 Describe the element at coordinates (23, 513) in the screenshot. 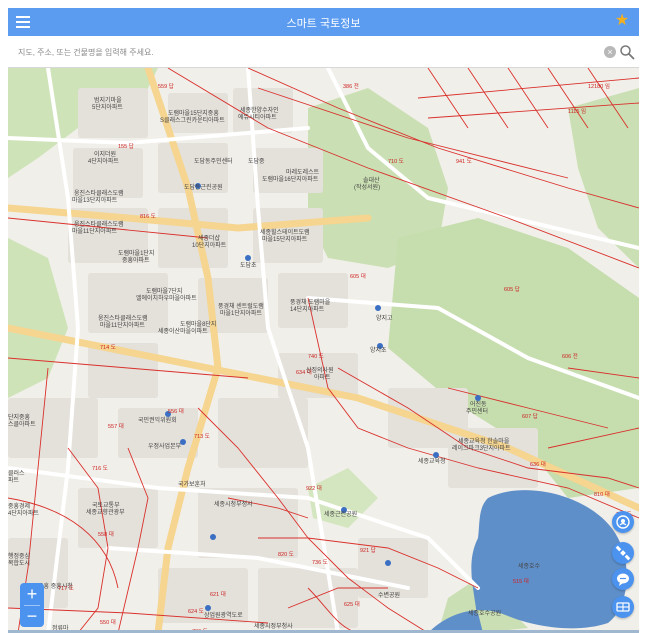

I see `svg-text: 4단지아파트` at that location.